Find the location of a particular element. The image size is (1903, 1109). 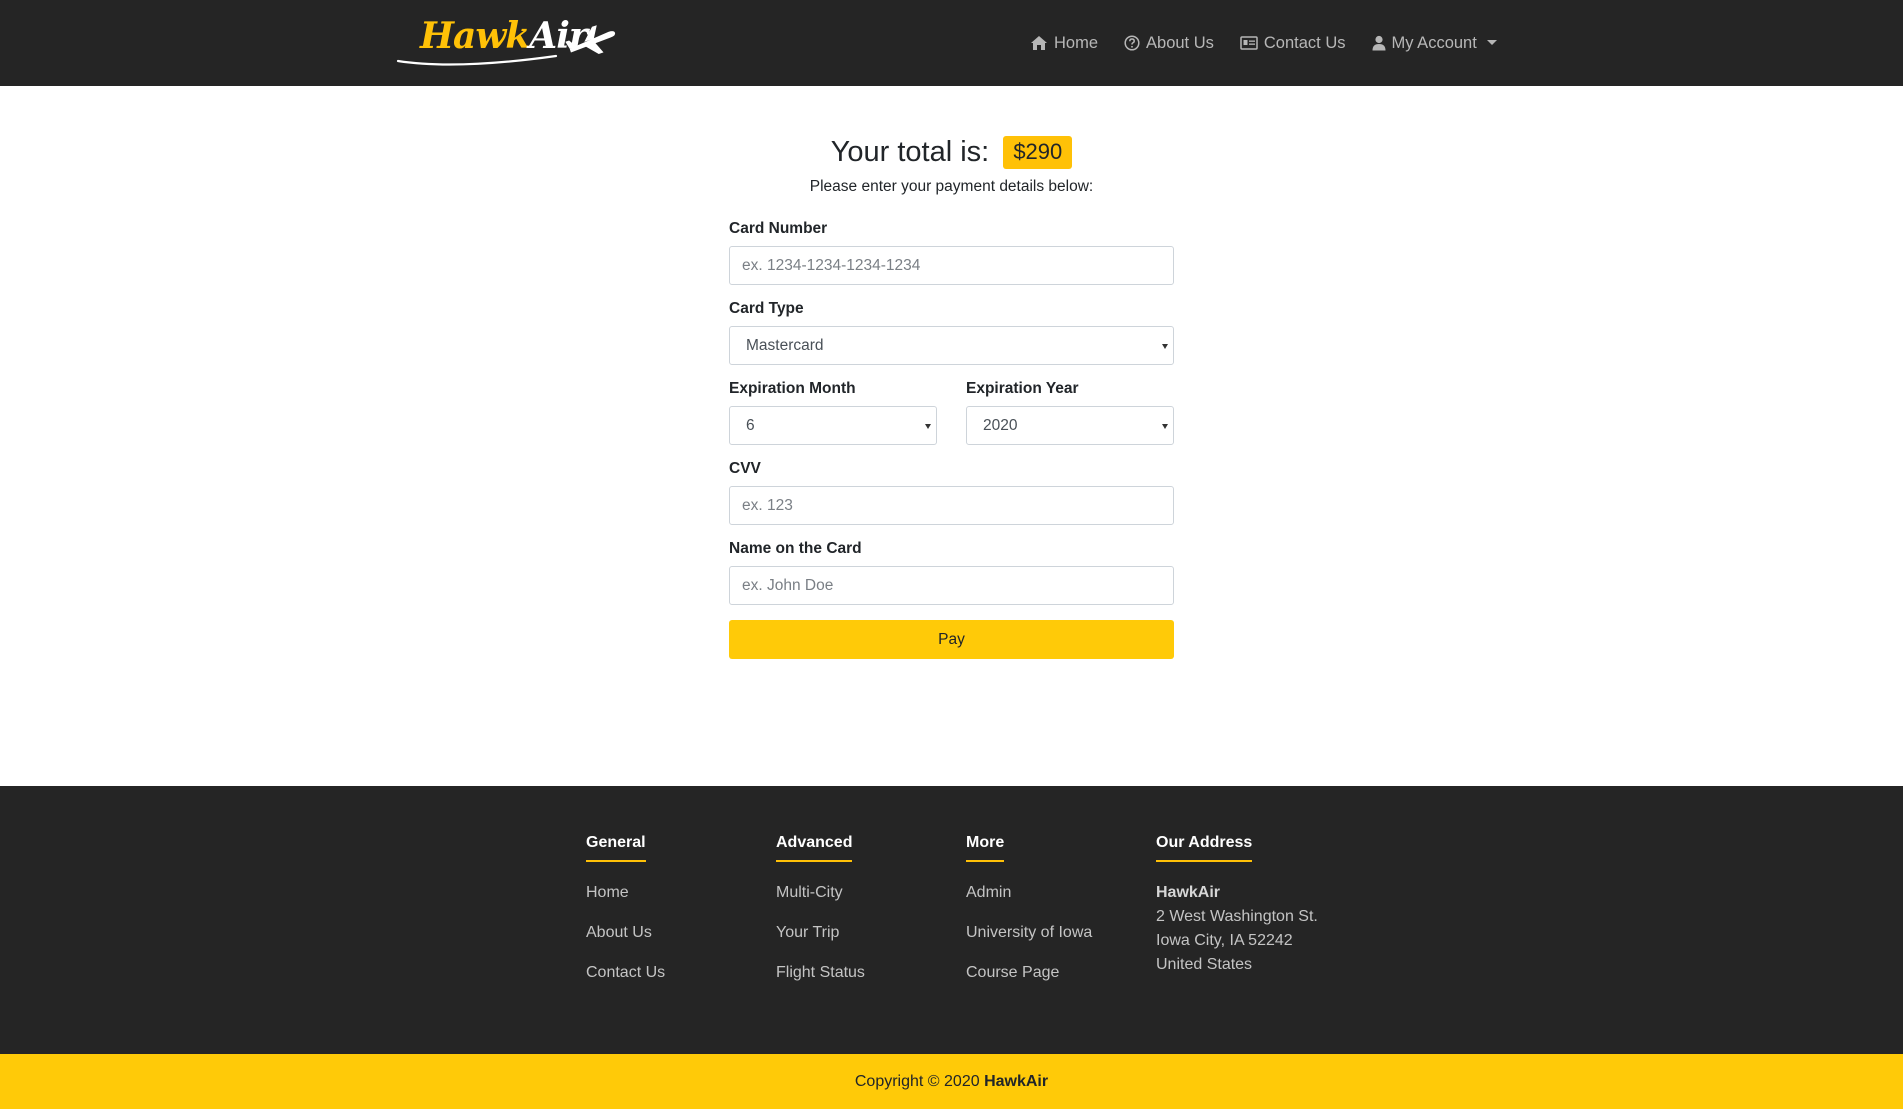

exp-month-select: 6 is located at coordinates (833, 425).